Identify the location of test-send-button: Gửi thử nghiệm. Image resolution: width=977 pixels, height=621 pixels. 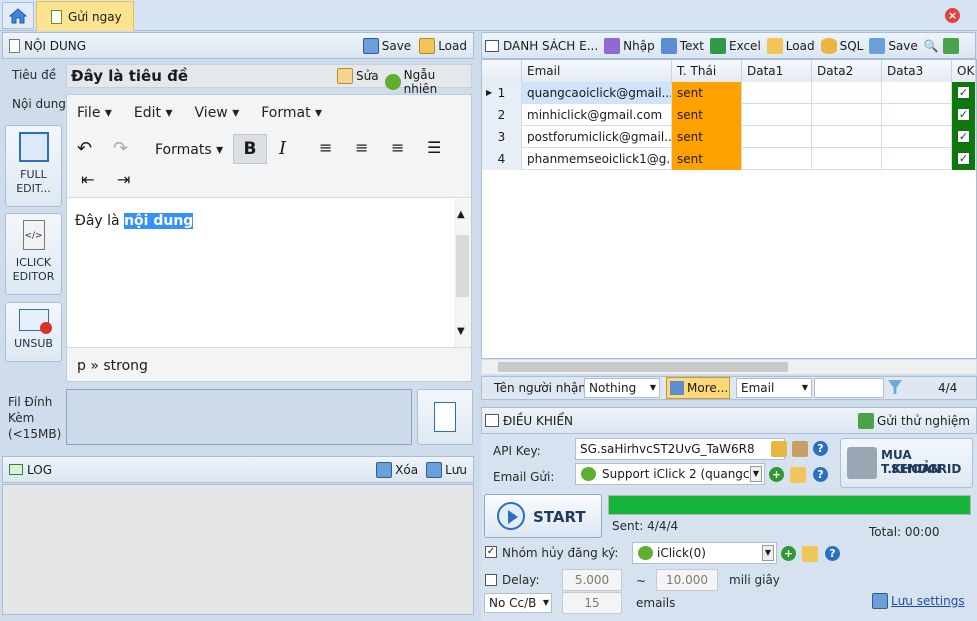
(913, 420).